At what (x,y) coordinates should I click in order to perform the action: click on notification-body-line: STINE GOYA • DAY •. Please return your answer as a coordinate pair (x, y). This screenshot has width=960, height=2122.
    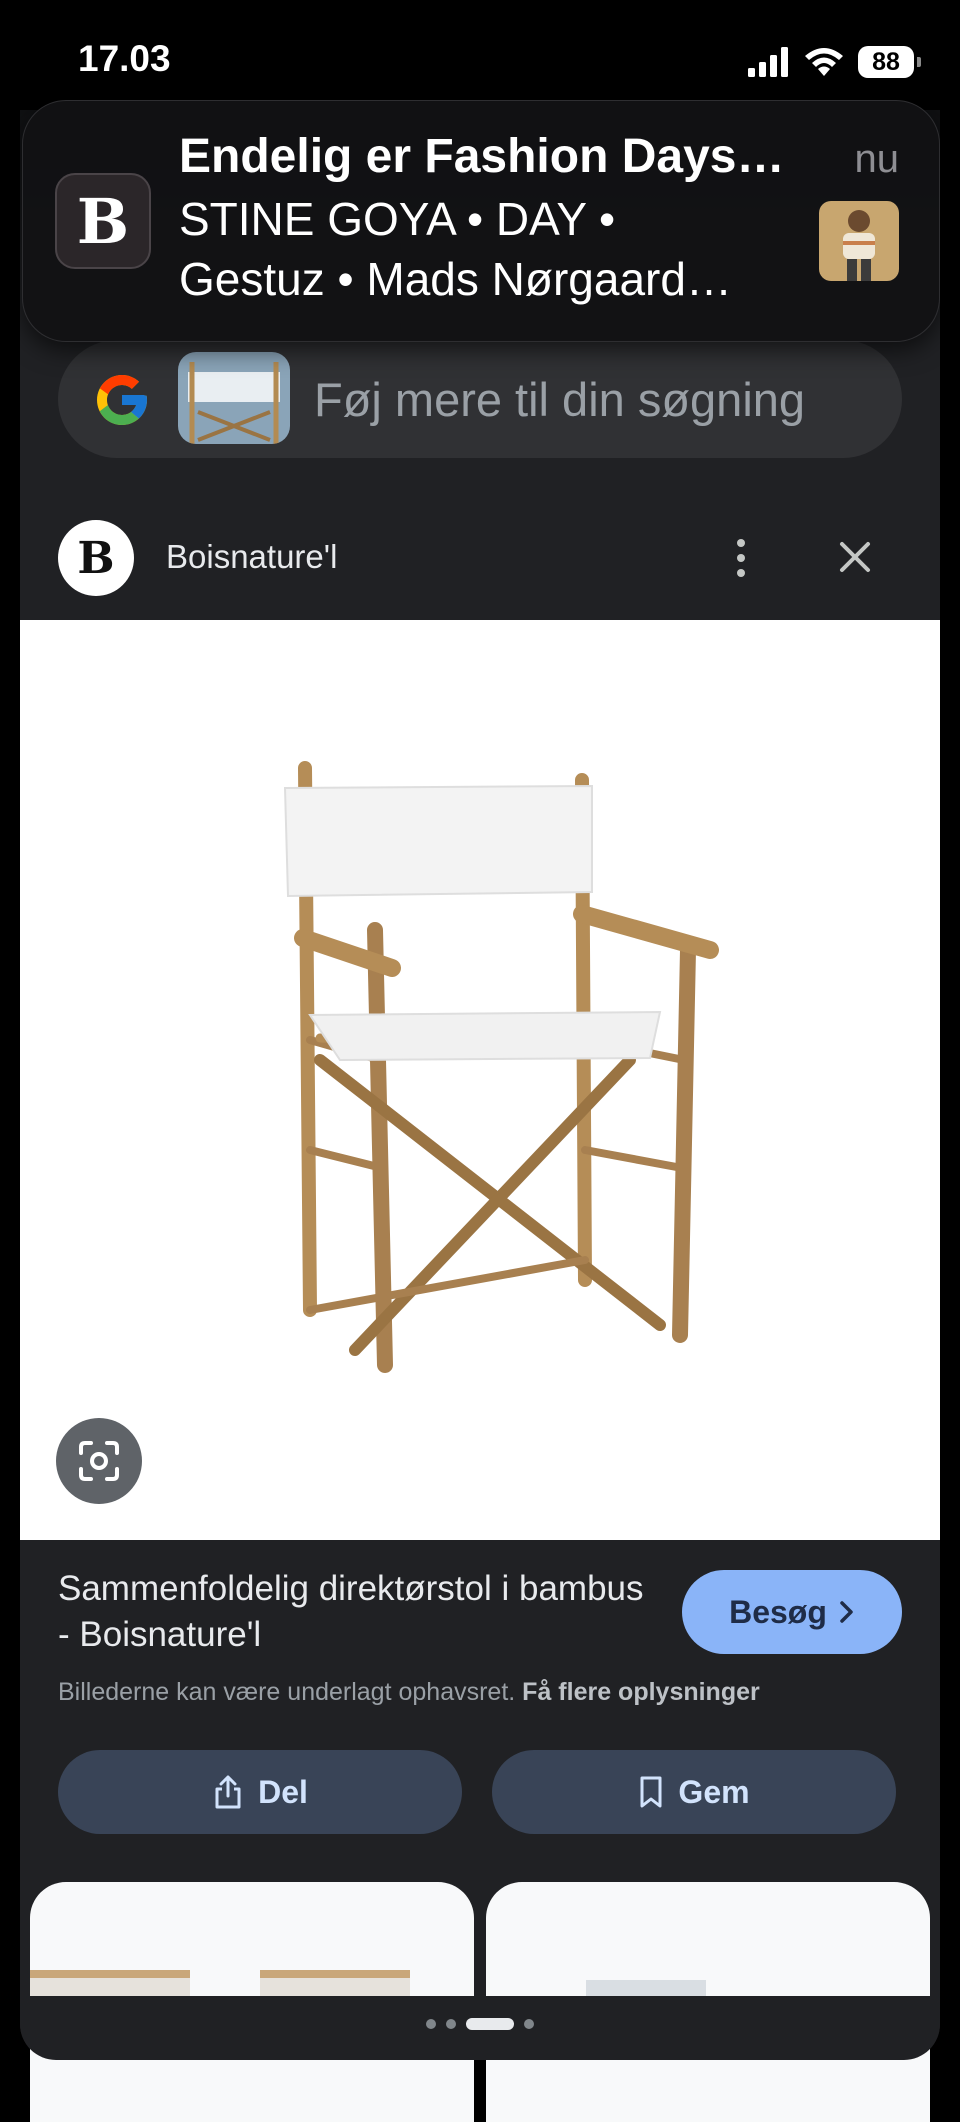
    Looking at the image, I should click on (397, 219).